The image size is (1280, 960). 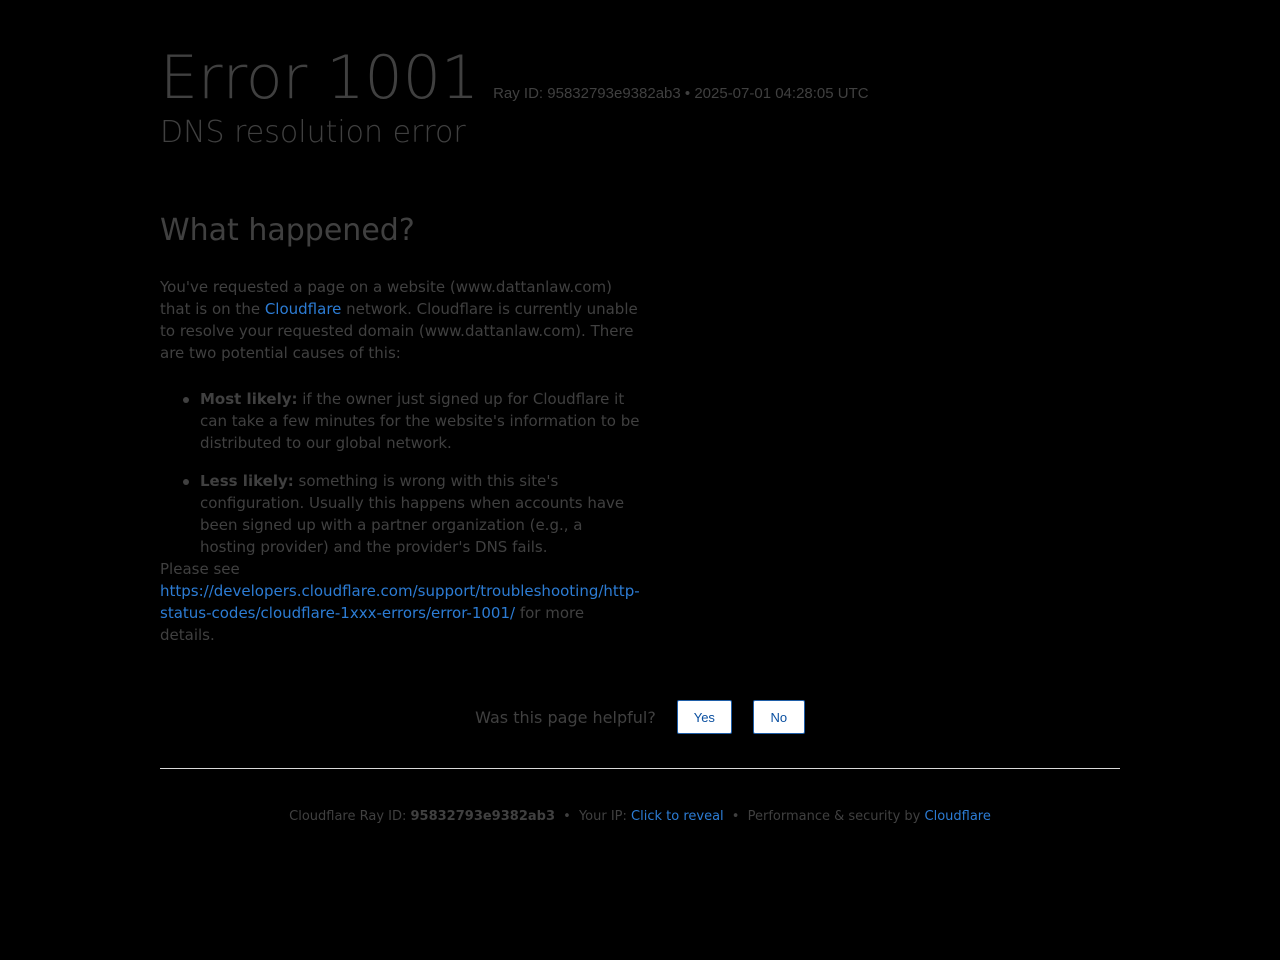 I want to click on no-button: No, so click(x=778, y=717).